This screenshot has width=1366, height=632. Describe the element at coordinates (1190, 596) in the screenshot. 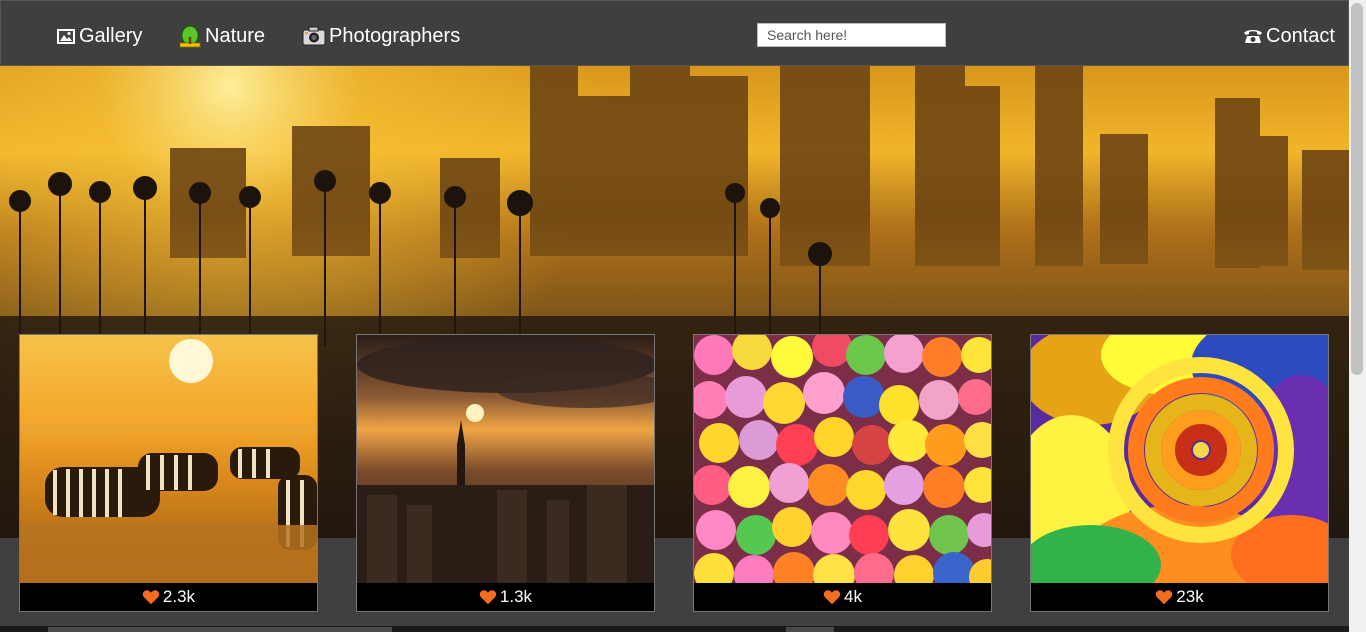

I see `likes-count: 23k` at that location.